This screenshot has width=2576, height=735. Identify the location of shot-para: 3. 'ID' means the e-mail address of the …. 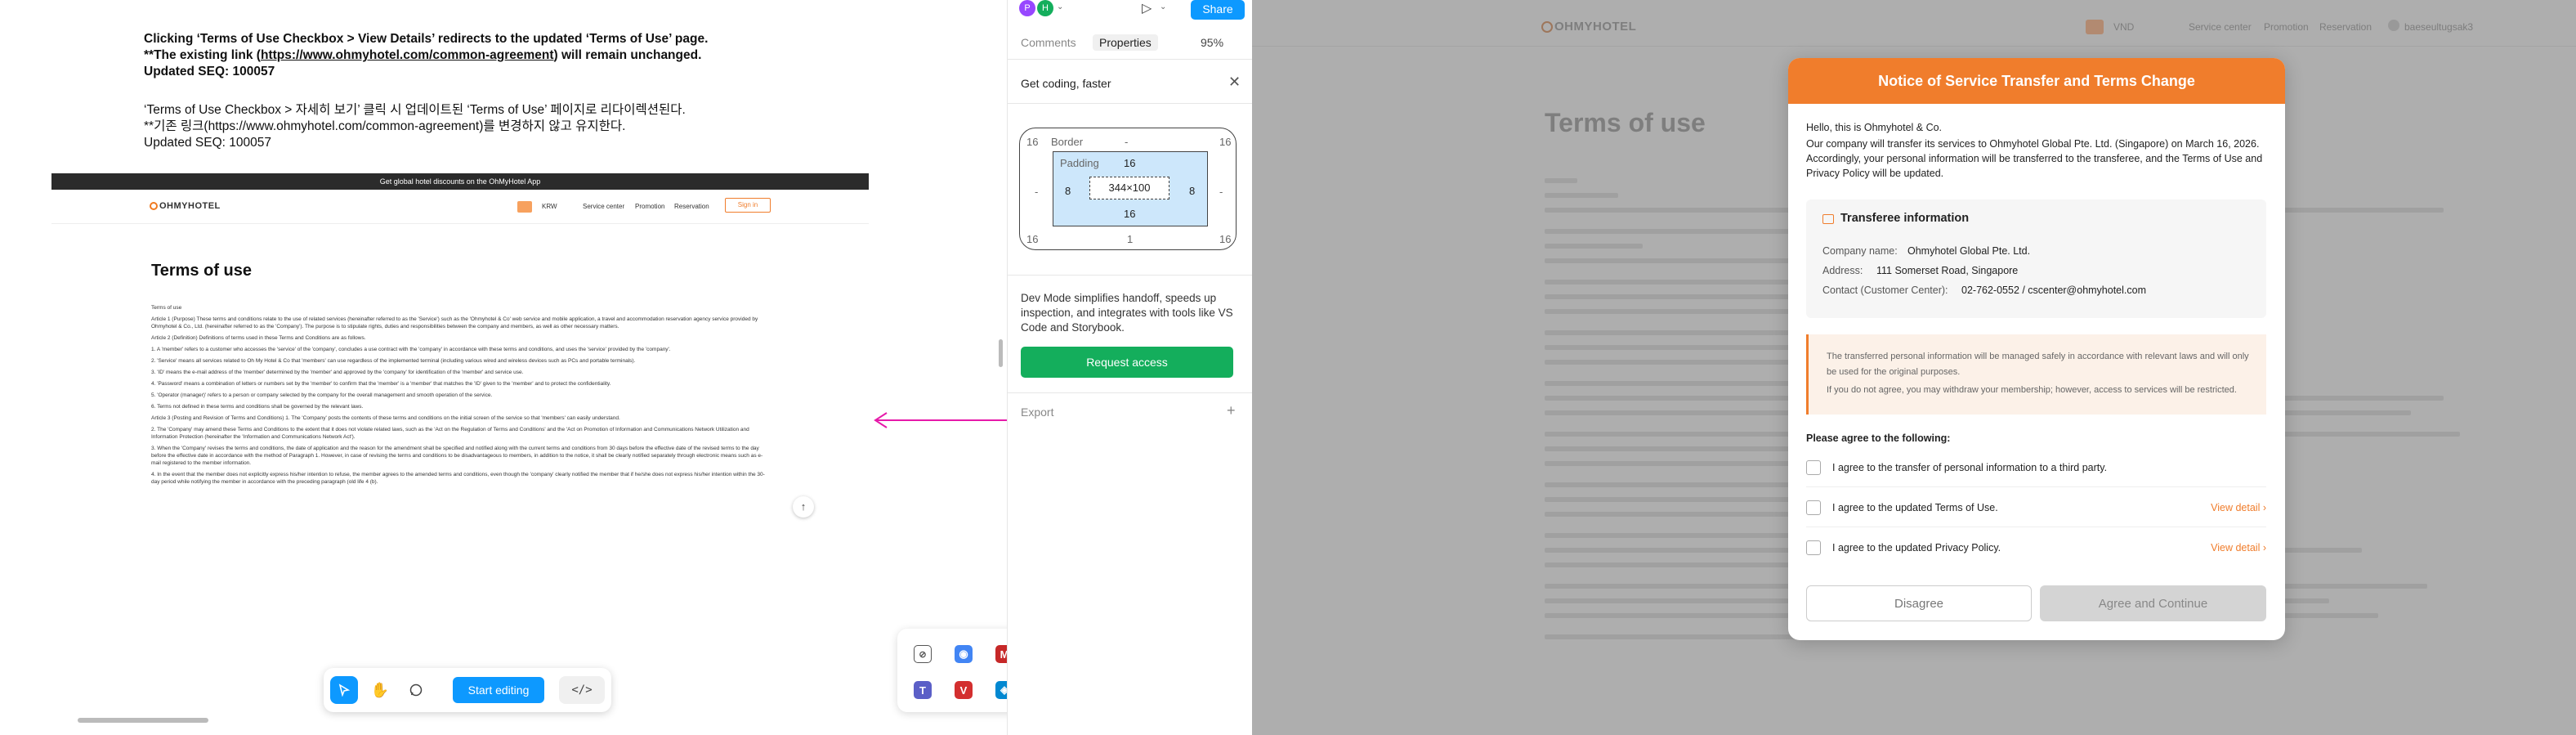
(337, 372).